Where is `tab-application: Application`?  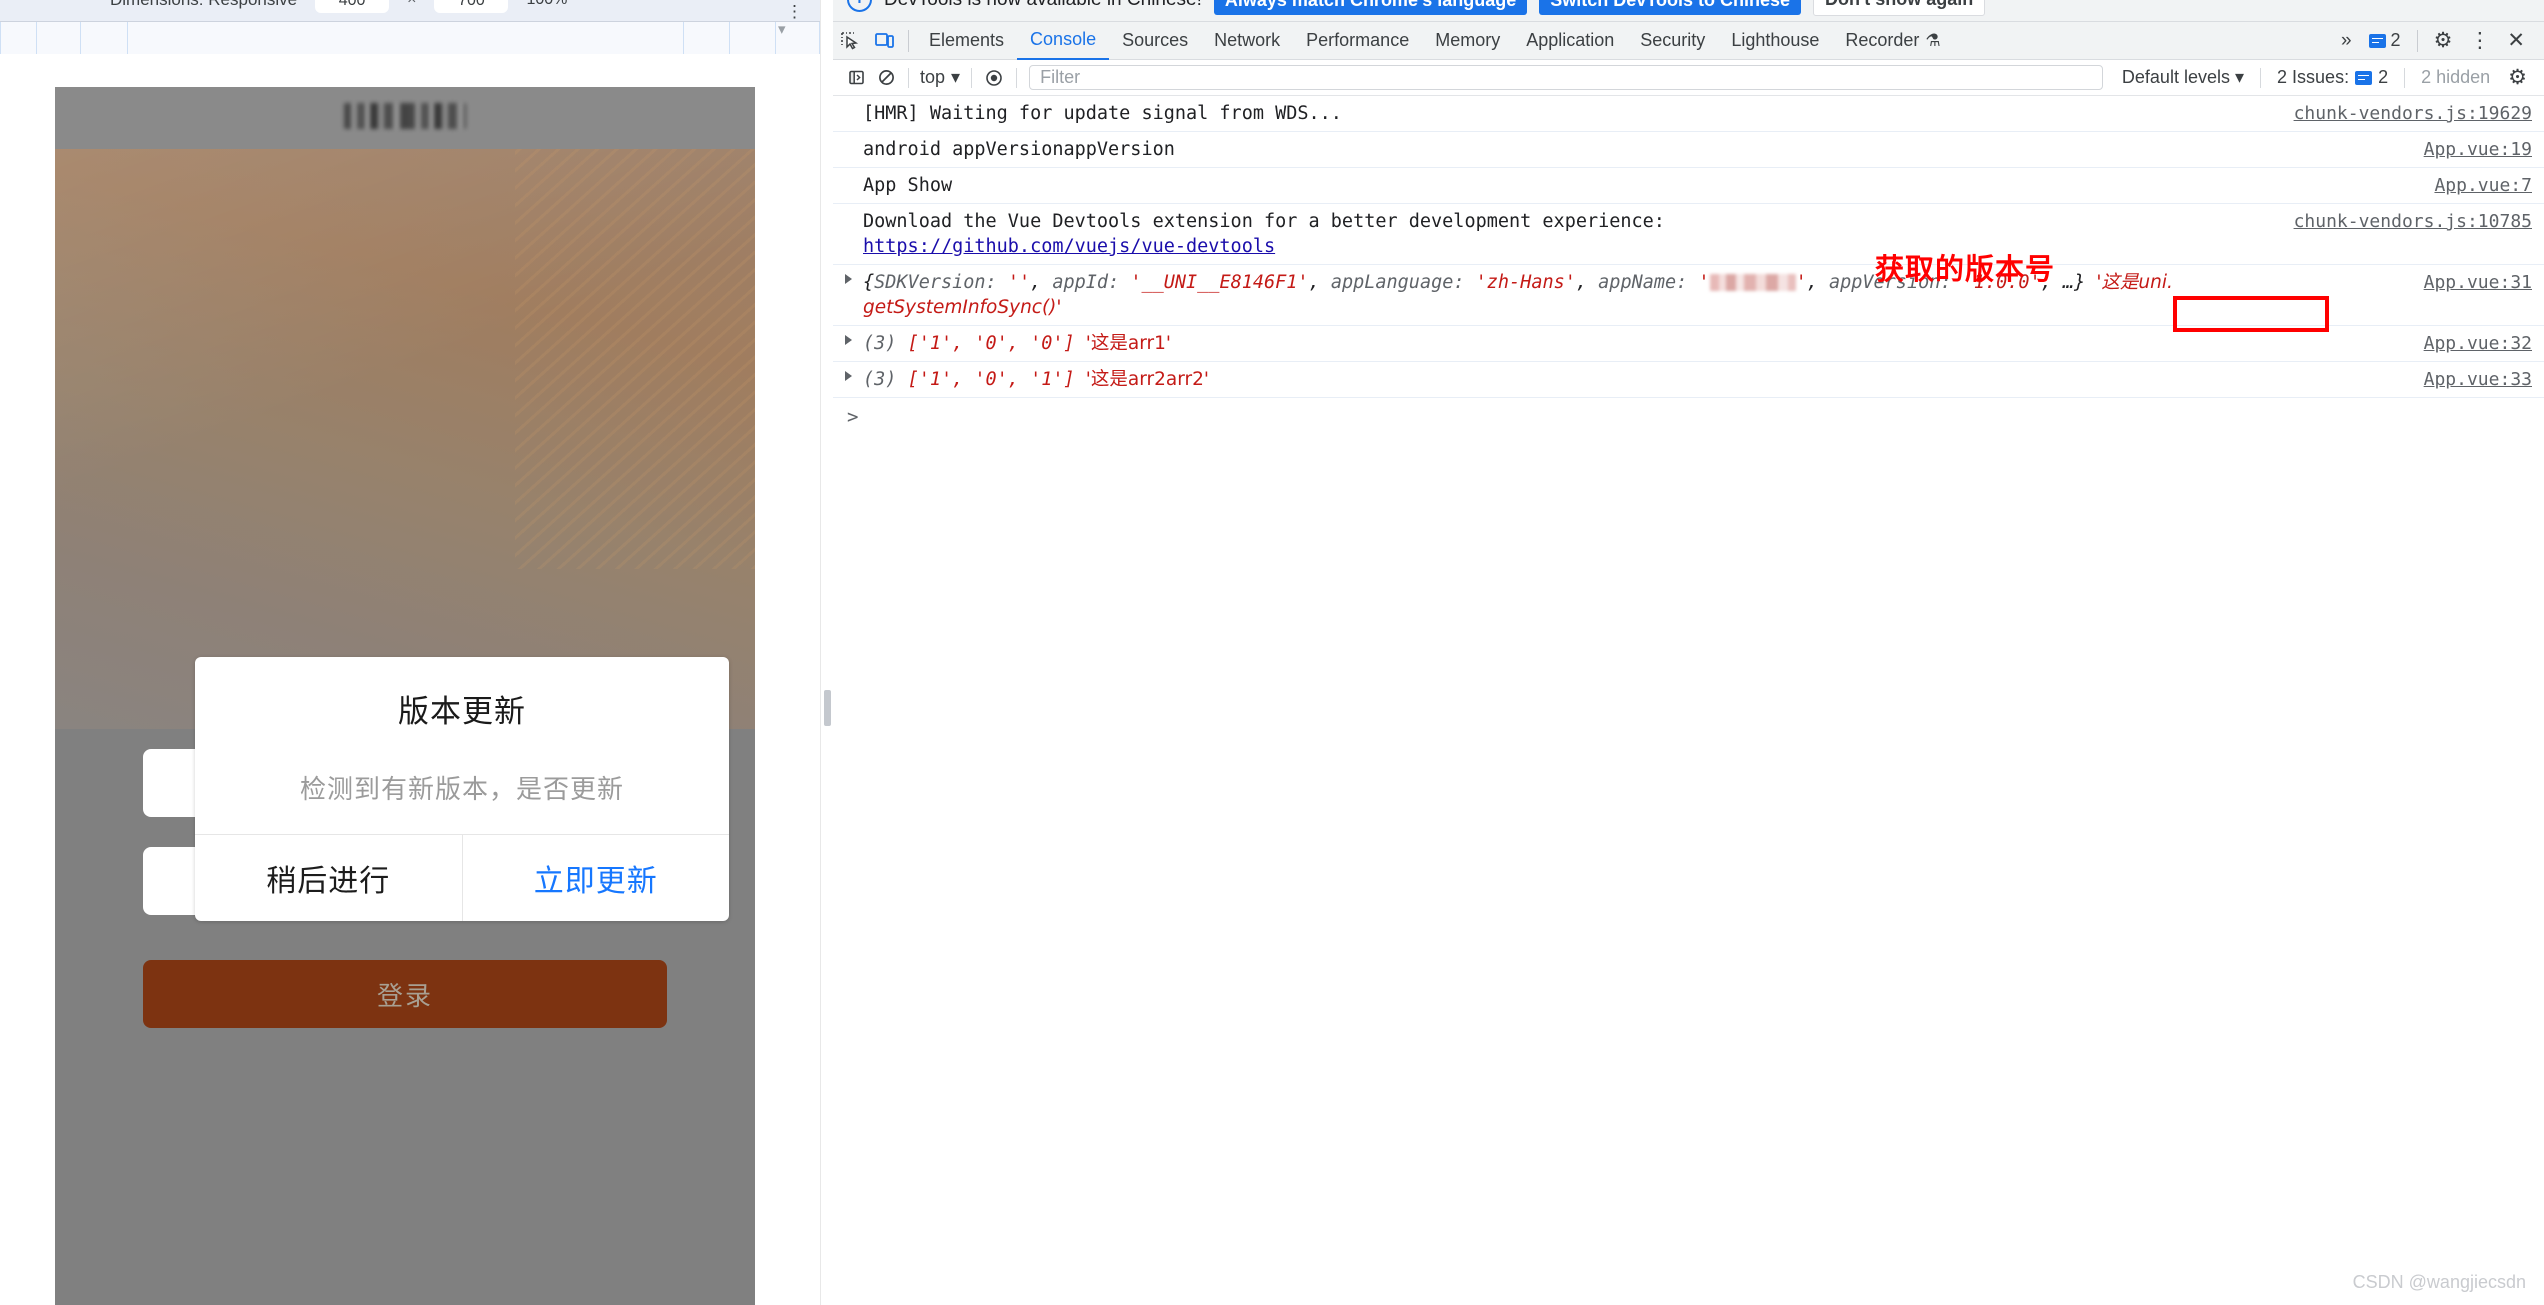 tab-application: Application is located at coordinates (1570, 41).